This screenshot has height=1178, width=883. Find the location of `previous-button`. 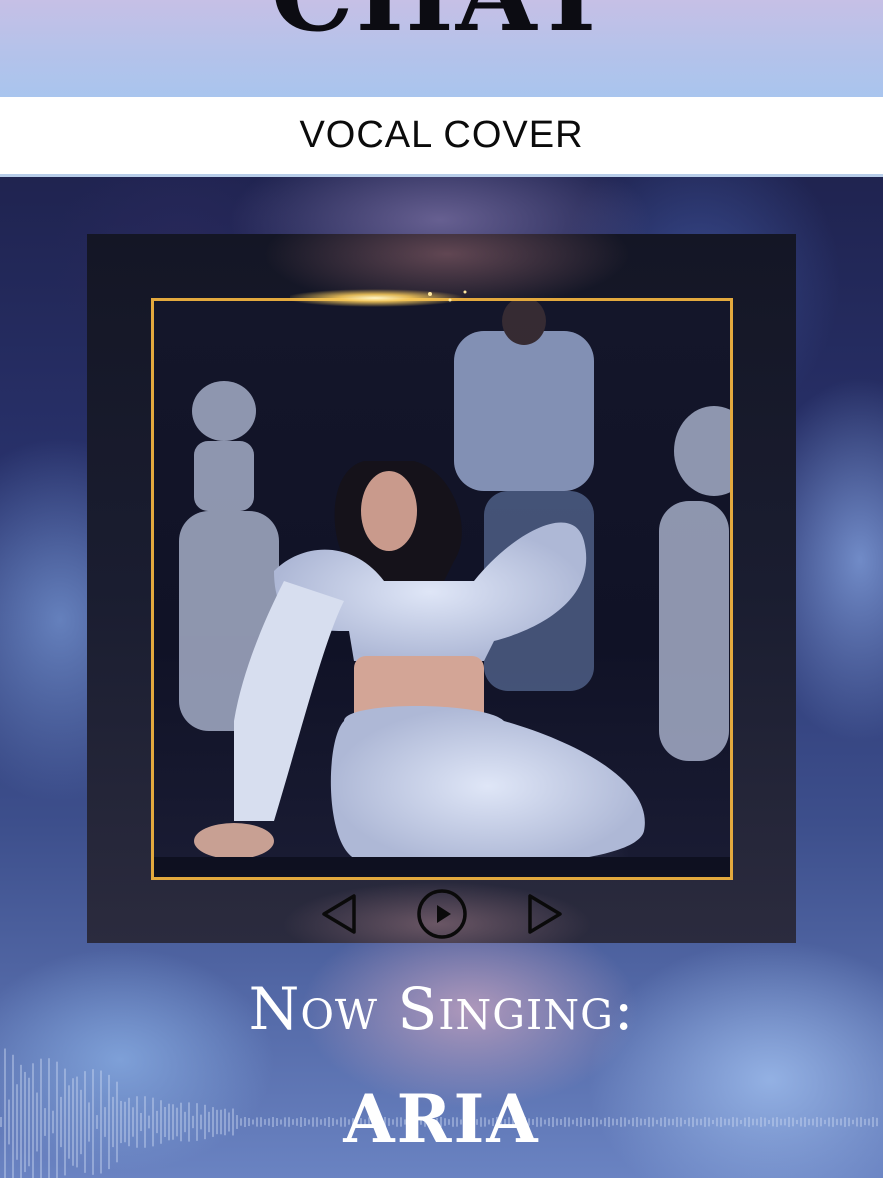

previous-button is located at coordinates (340, 914).